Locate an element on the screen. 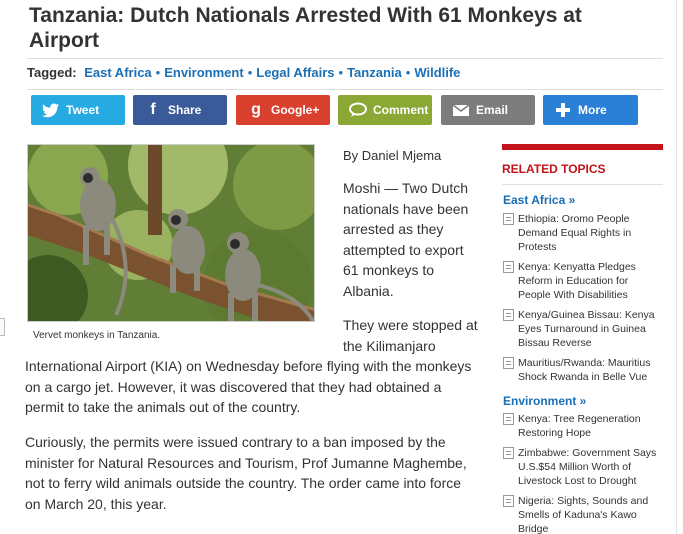  comment-bubble-icon is located at coordinates (358, 110).